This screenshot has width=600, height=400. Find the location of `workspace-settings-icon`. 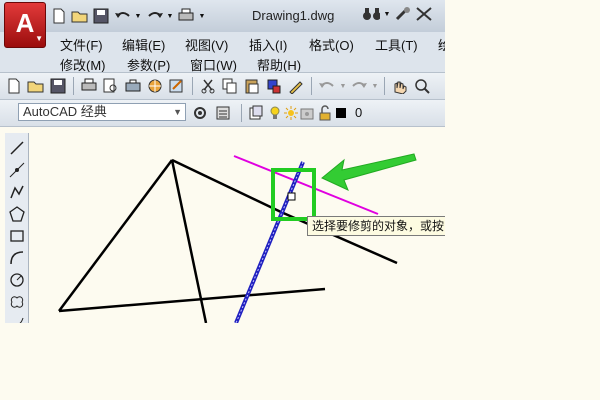

workspace-settings-icon is located at coordinates (200, 113).